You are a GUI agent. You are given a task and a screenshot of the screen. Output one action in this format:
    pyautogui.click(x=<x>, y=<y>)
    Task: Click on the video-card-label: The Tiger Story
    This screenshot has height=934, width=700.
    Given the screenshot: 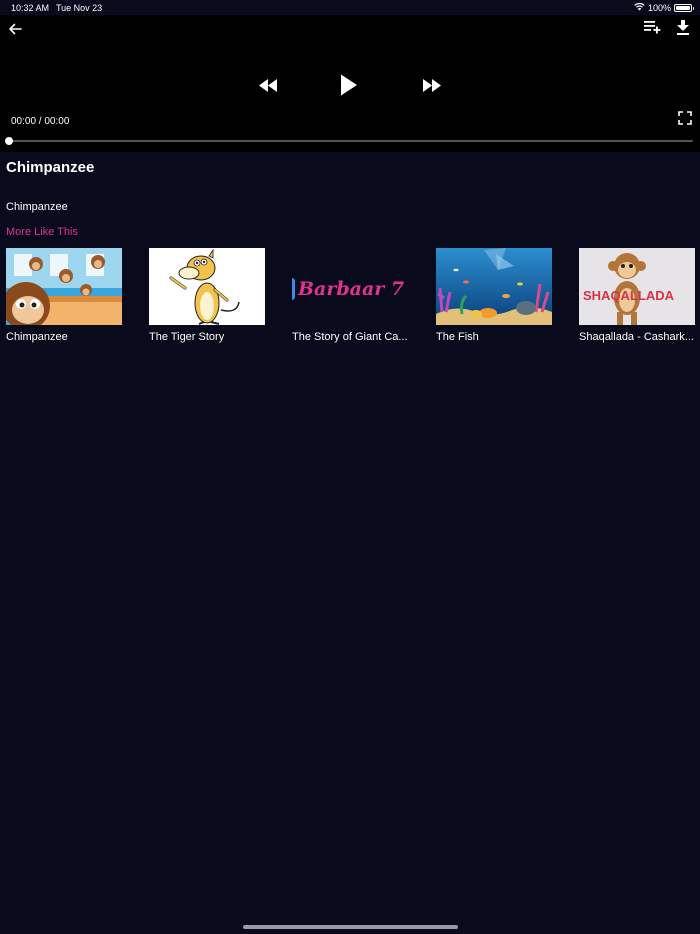 What is the action you would take?
    pyautogui.click(x=187, y=337)
    